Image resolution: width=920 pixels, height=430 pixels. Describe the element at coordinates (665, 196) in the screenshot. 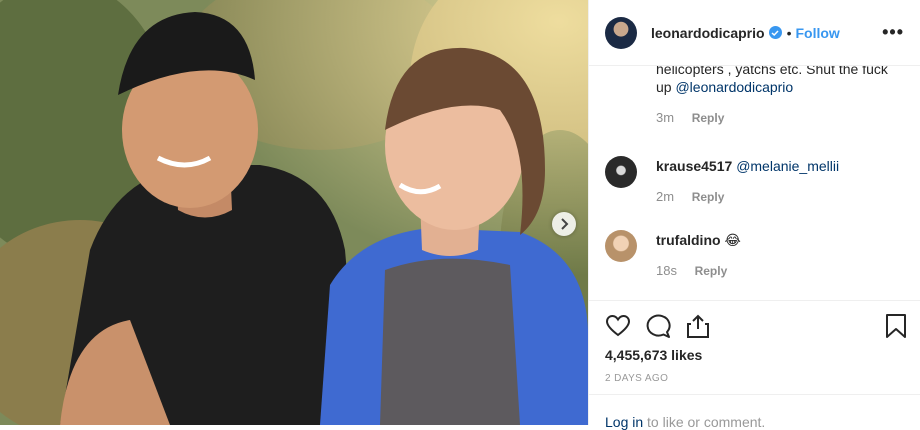

I see `comment-time: 2m` at that location.